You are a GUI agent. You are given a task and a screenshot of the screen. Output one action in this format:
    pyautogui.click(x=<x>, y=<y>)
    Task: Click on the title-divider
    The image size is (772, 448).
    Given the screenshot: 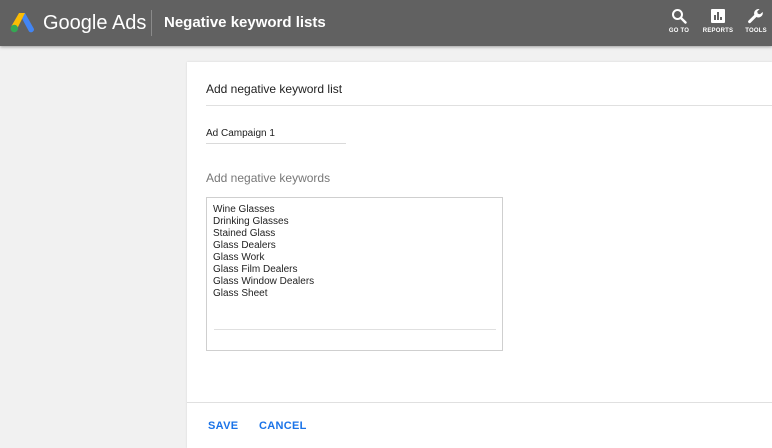 What is the action you would take?
    pyautogui.click(x=489, y=105)
    